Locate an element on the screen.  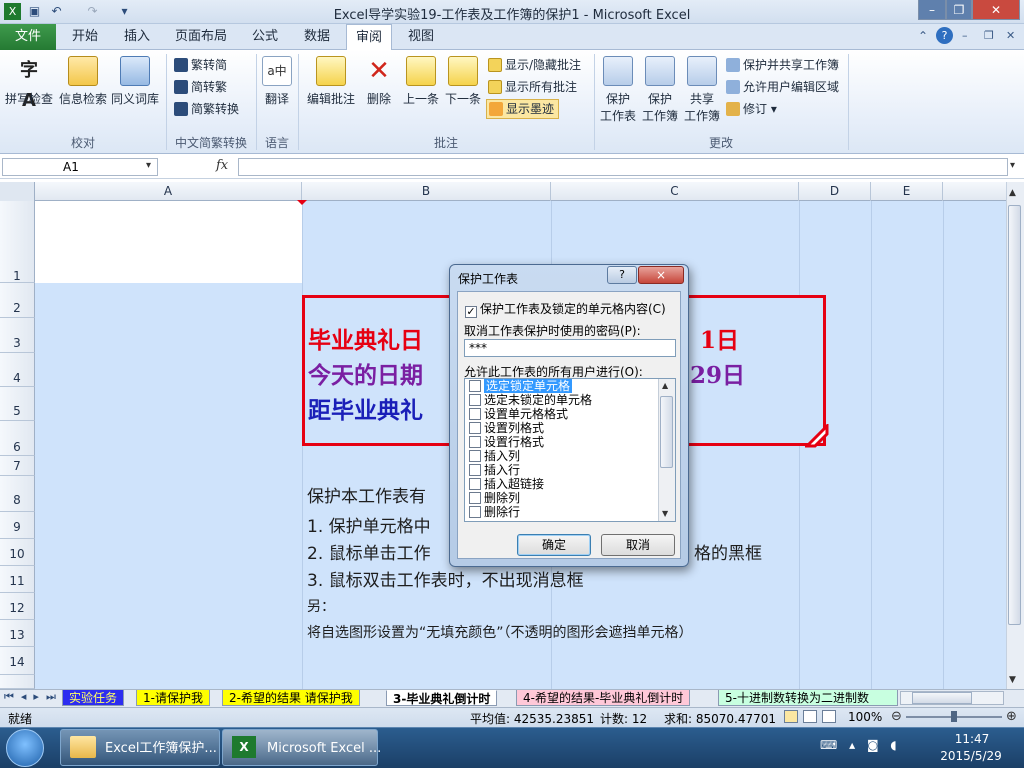
row-header-10: 10 is located at coordinates (17, 552).